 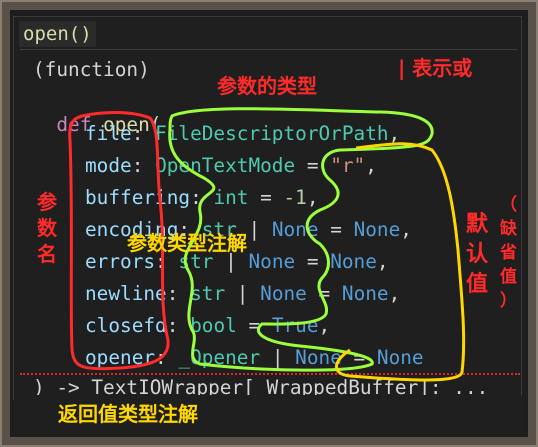 What do you see at coordinates (508, 301) in the screenshot?
I see `annotation-missing-5: ）` at bounding box center [508, 301].